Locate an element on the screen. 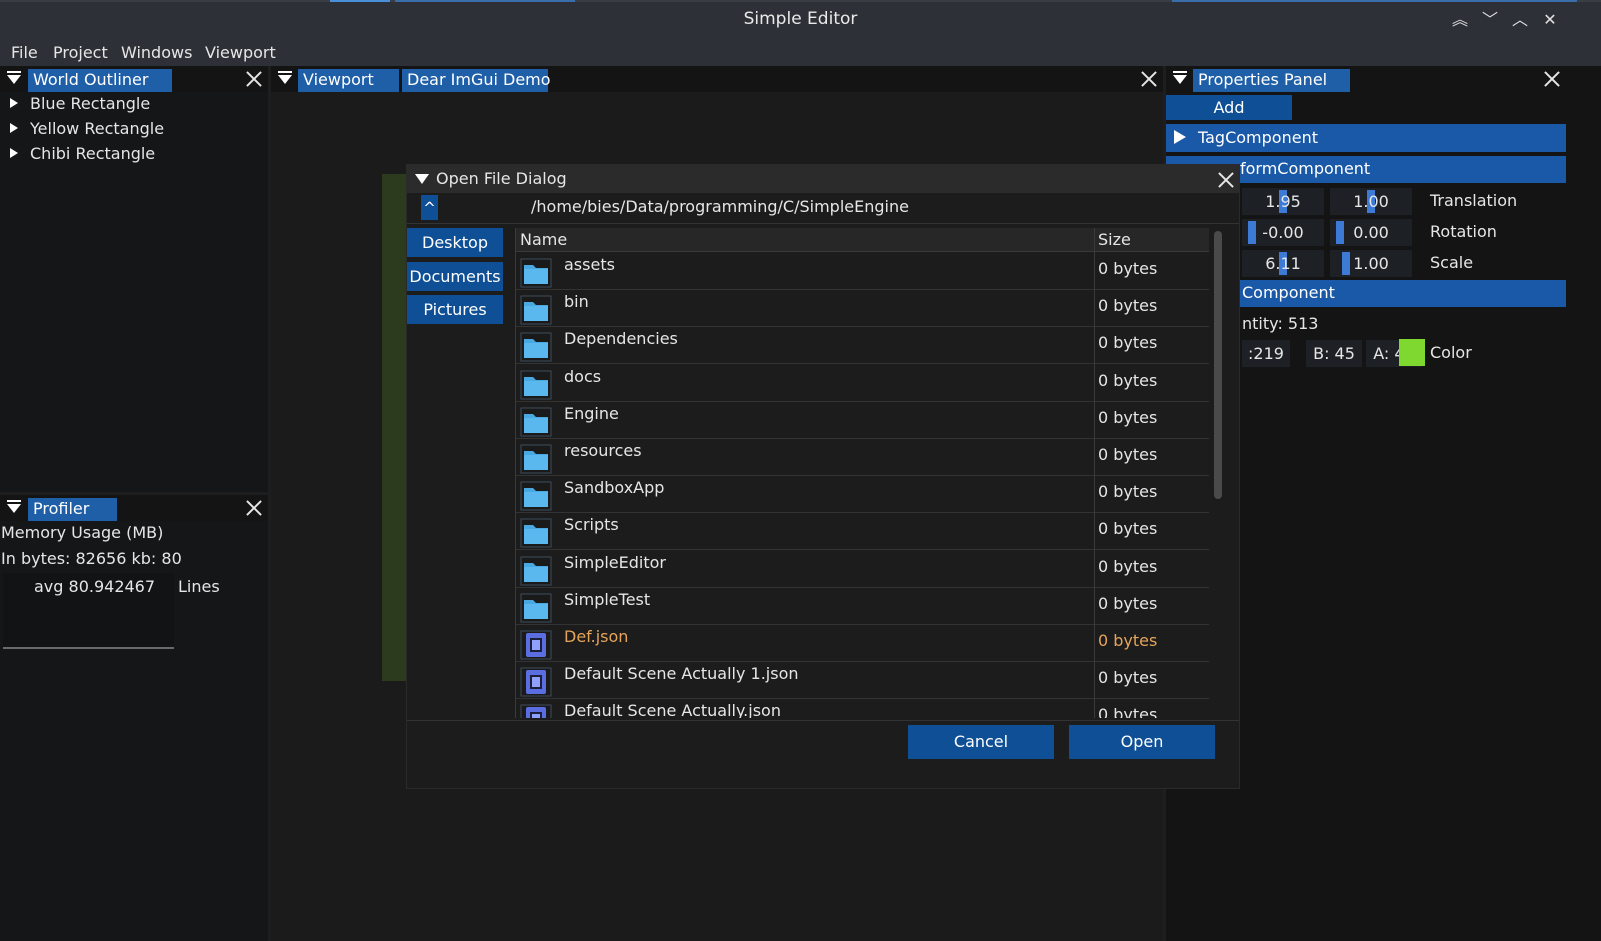 Image resolution: width=1601 pixels, height=941 pixels. column-size-header: Size is located at coordinates (1114, 239).